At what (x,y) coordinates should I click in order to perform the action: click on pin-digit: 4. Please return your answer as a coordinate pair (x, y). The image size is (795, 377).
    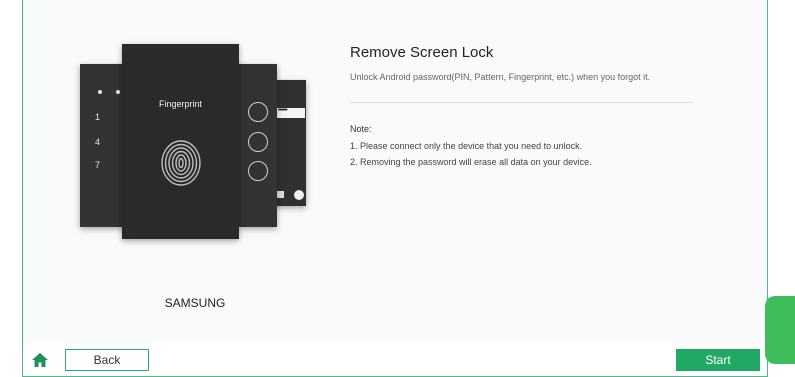
    Looking at the image, I should click on (98, 142).